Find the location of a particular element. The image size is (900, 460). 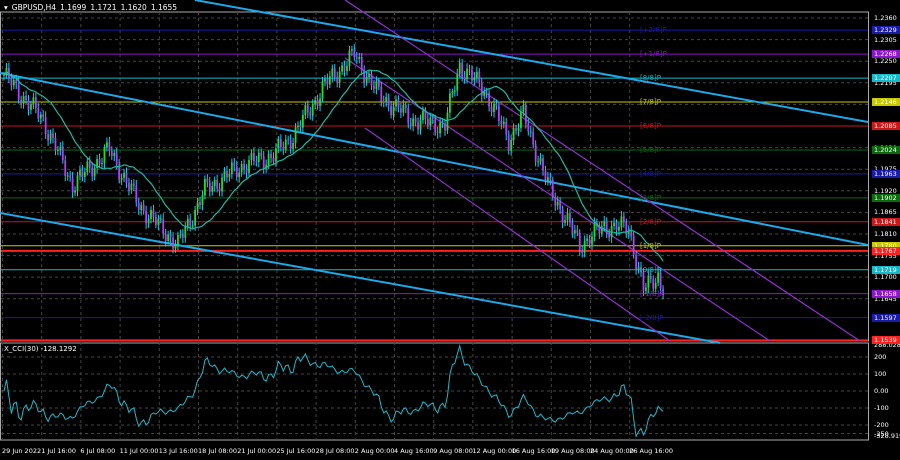

time-axis-label: 11 Jul 00:00 is located at coordinates (139, 451).